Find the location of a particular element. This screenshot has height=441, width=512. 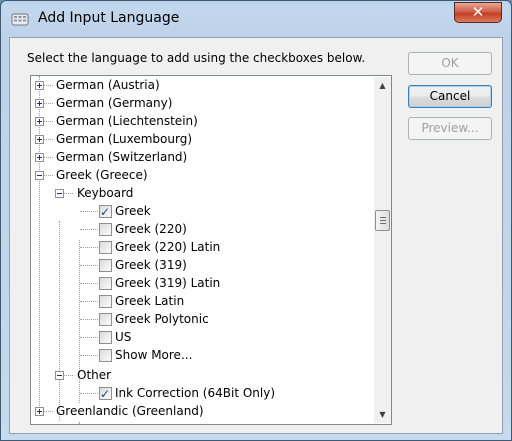

keyboard-label: Greek (220) is located at coordinates (151, 229).